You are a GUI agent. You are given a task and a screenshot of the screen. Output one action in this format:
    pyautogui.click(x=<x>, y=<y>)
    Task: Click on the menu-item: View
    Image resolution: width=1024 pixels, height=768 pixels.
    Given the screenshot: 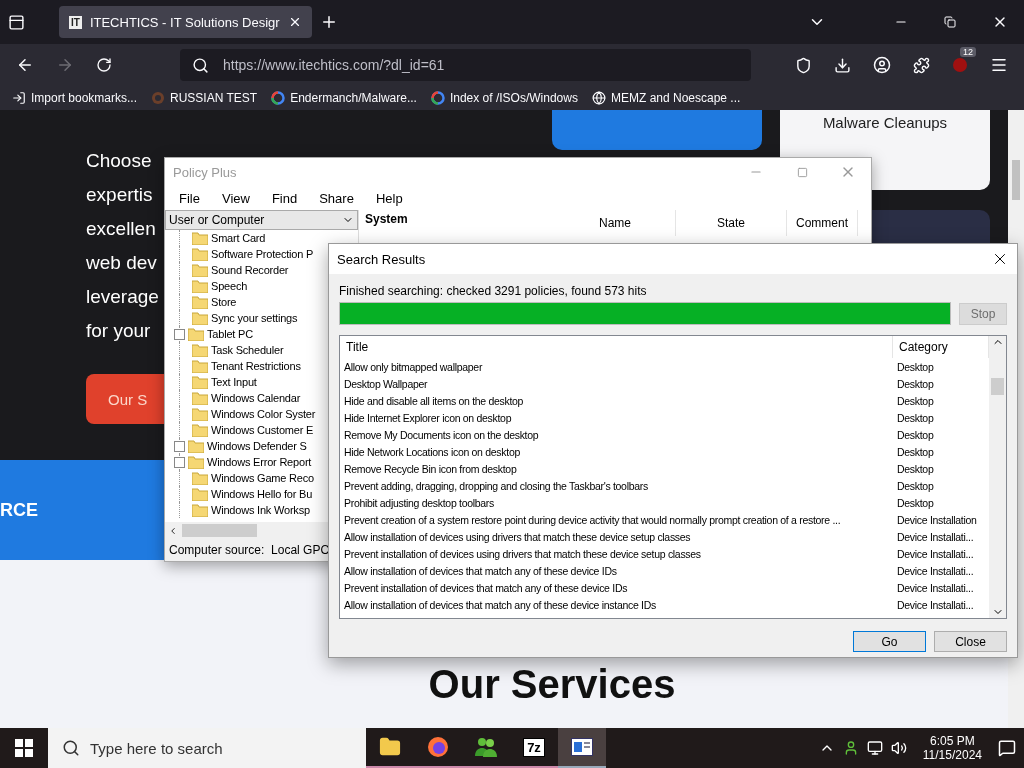 What is the action you would take?
    pyautogui.click(x=235, y=198)
    